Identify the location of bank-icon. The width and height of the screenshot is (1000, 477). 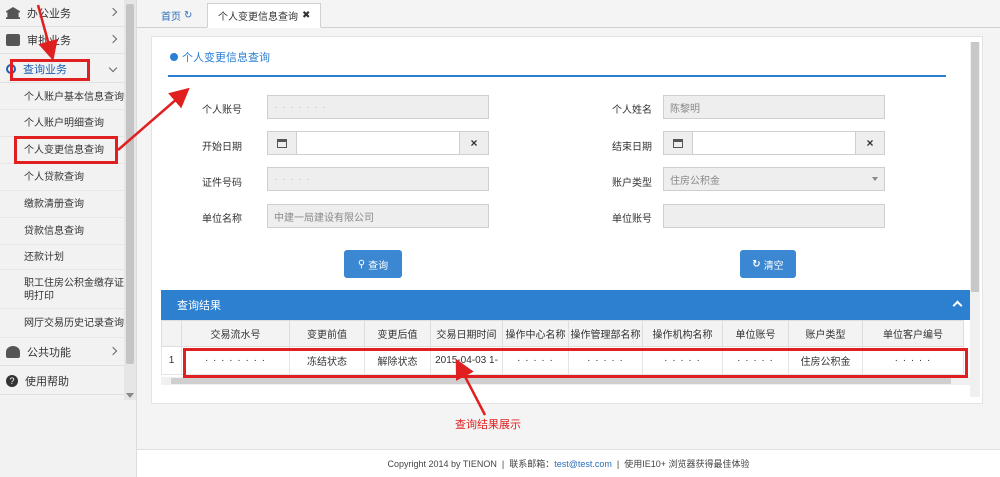
(13, 13).